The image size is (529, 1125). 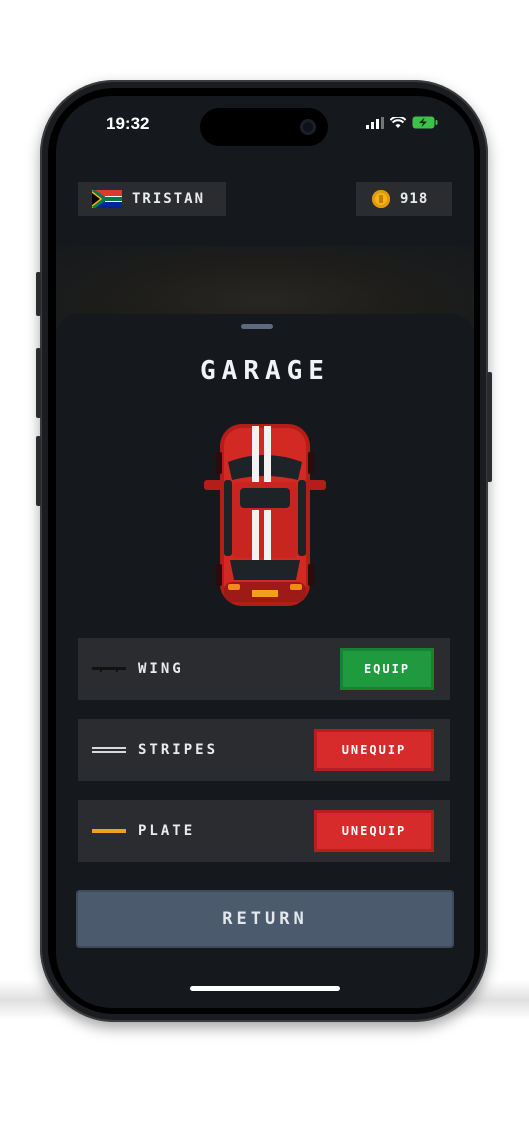 I want to click on user-chip: TRISTAN, so click(x=152, y=199).